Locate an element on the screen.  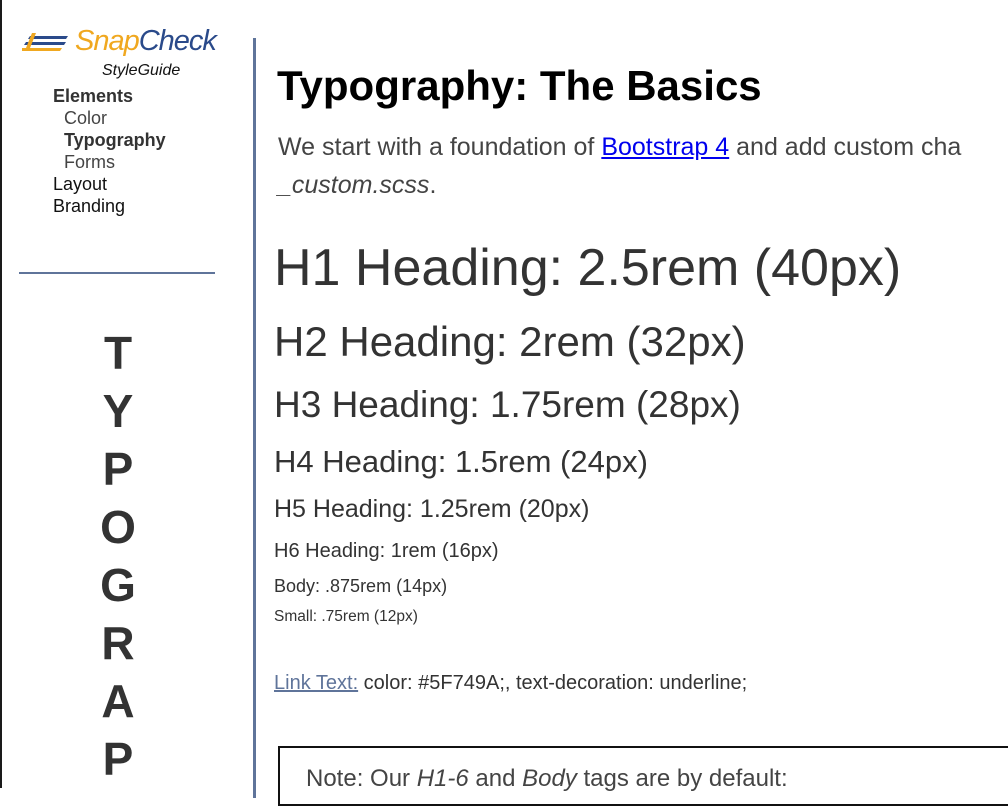
styleguide-subtitle: StyleGuide is located at coordinates (141, 70).